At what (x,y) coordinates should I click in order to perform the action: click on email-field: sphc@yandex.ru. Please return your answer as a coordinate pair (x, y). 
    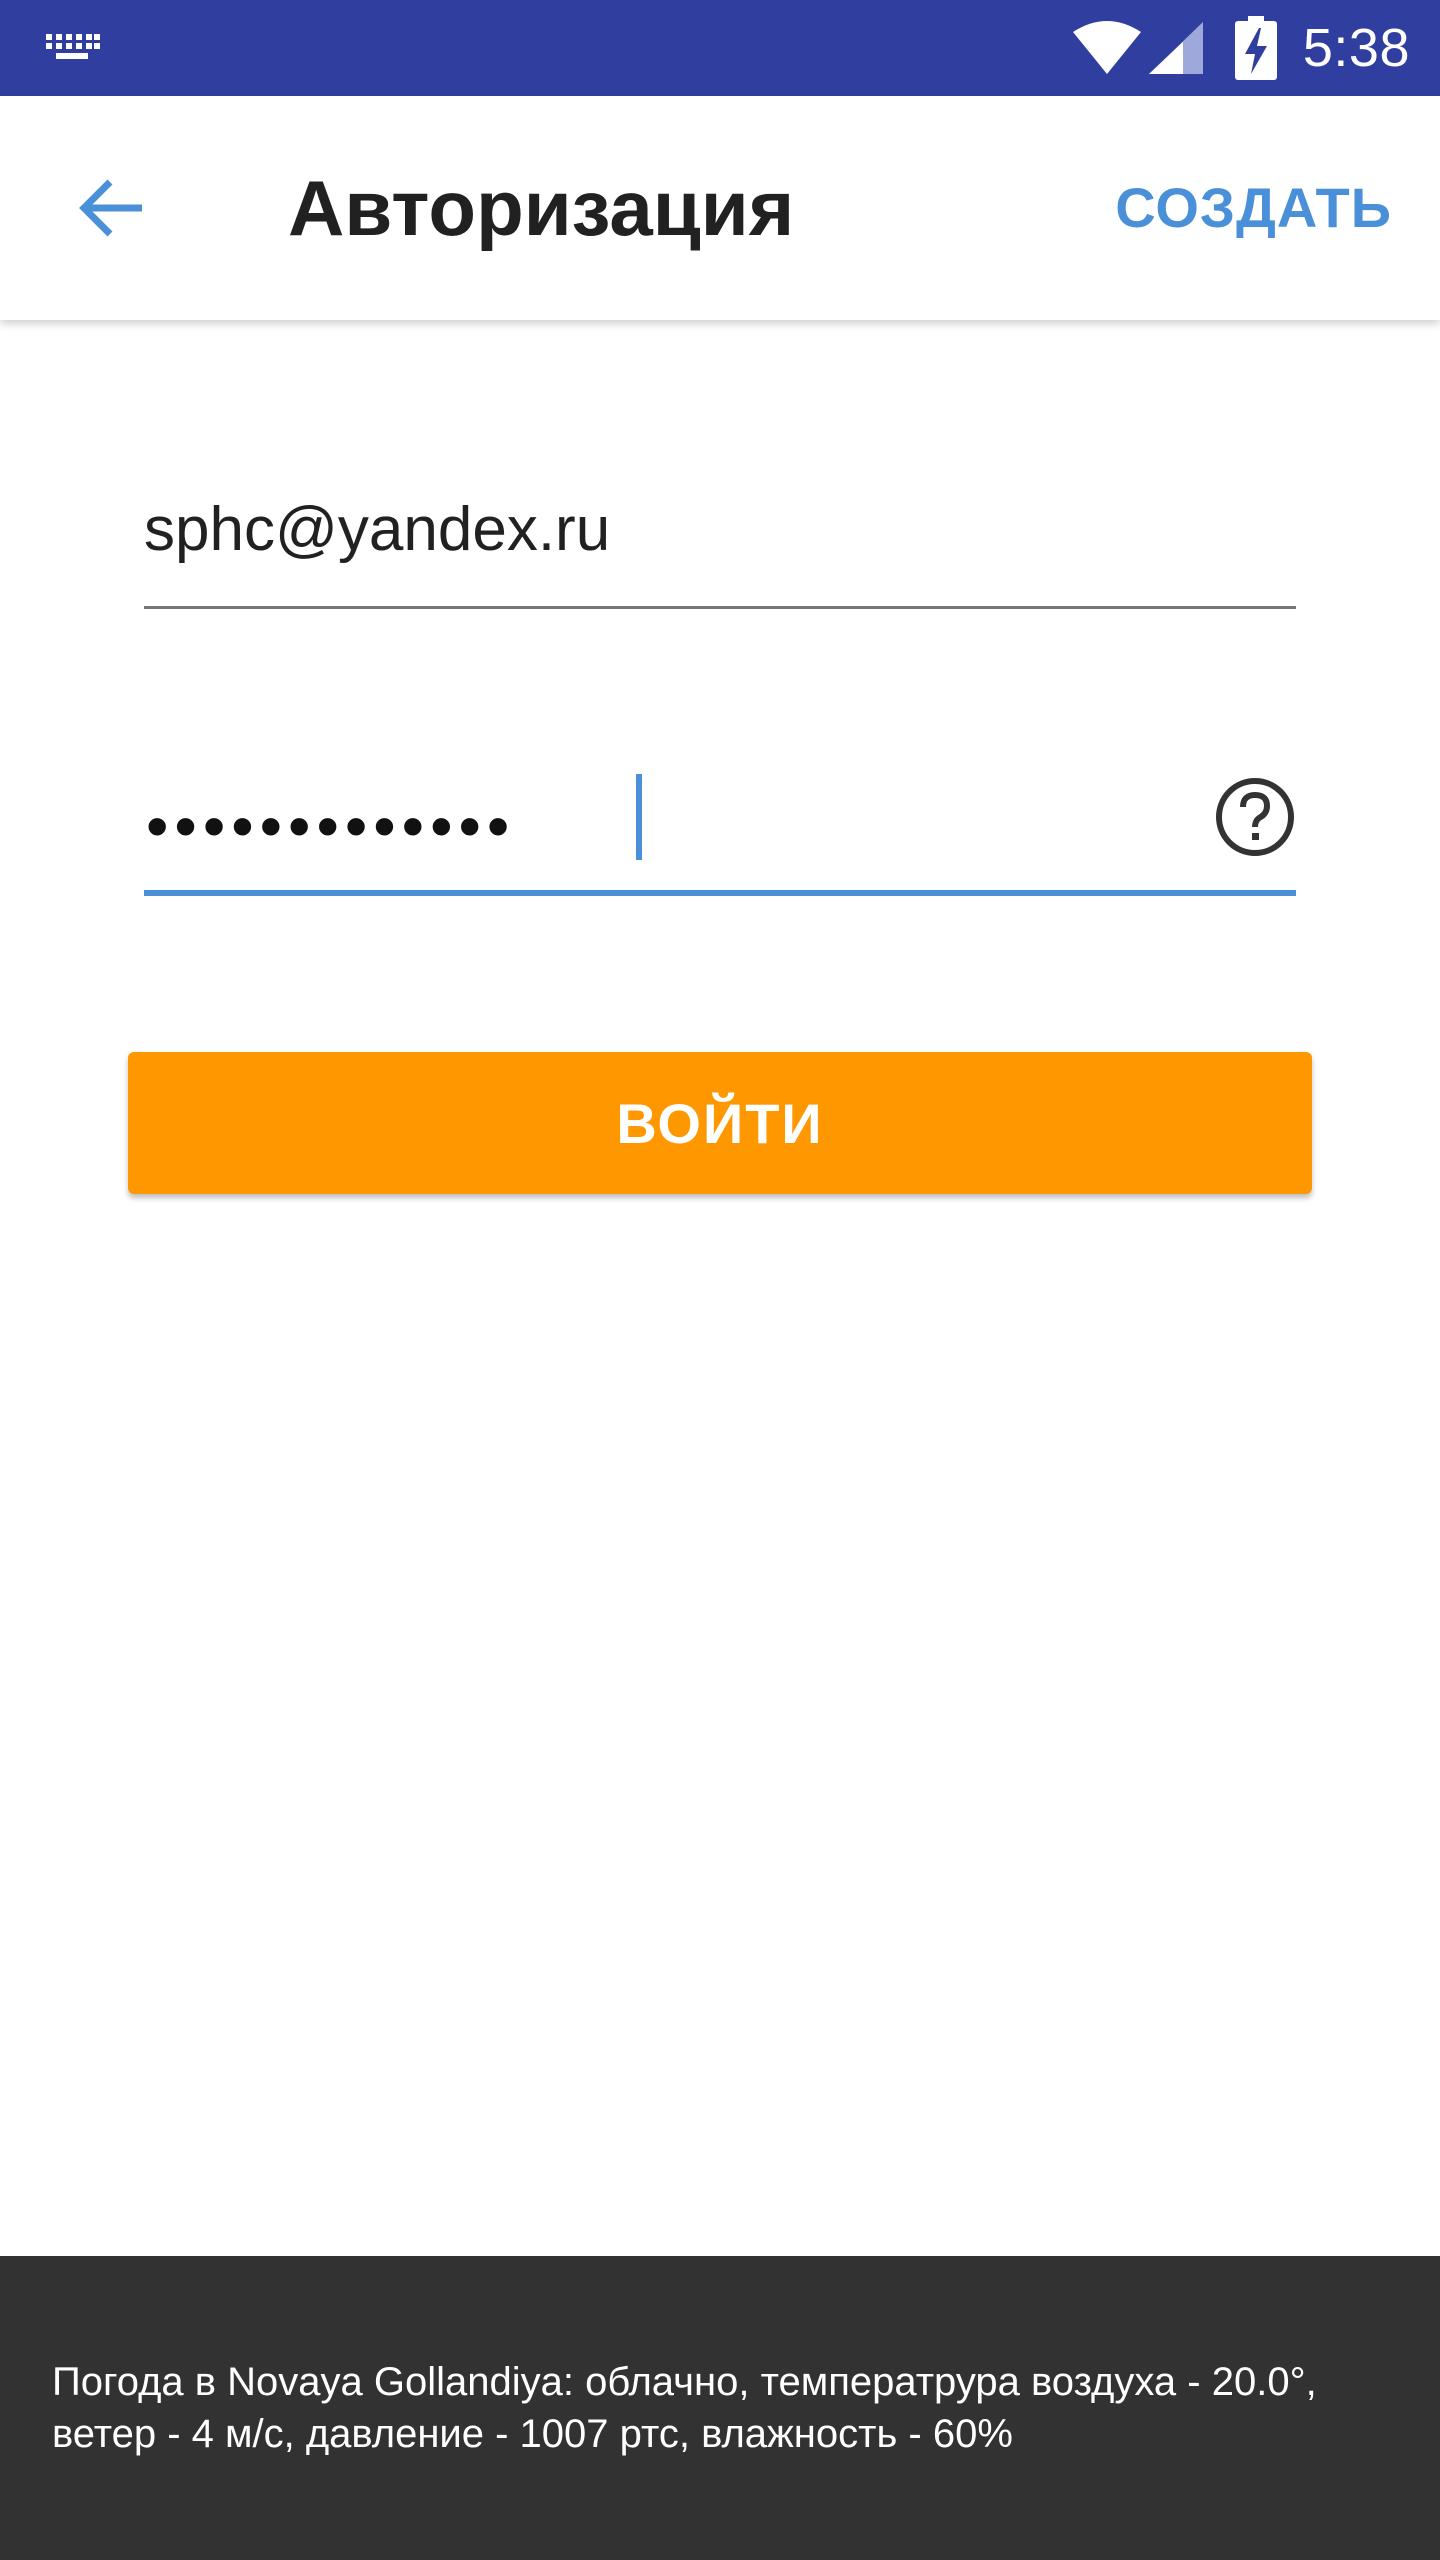
    Looking at the image, I should click on (720, 539).